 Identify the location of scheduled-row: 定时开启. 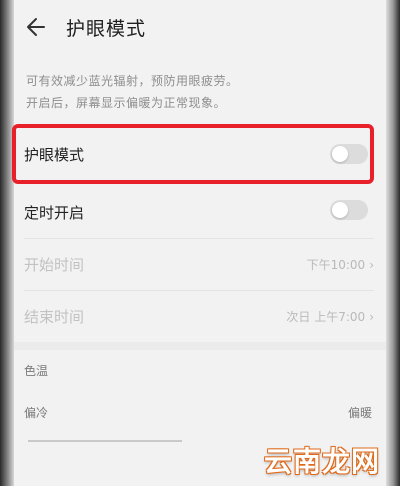
(200, 211).